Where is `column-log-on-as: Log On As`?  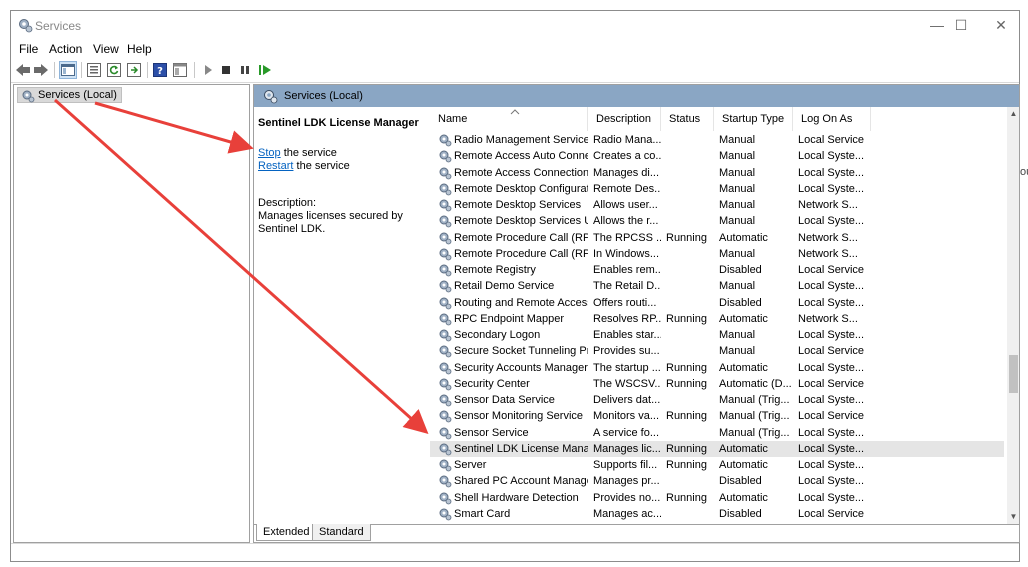
column-log-on-as: Log On As is located at coordinates (832, 119).